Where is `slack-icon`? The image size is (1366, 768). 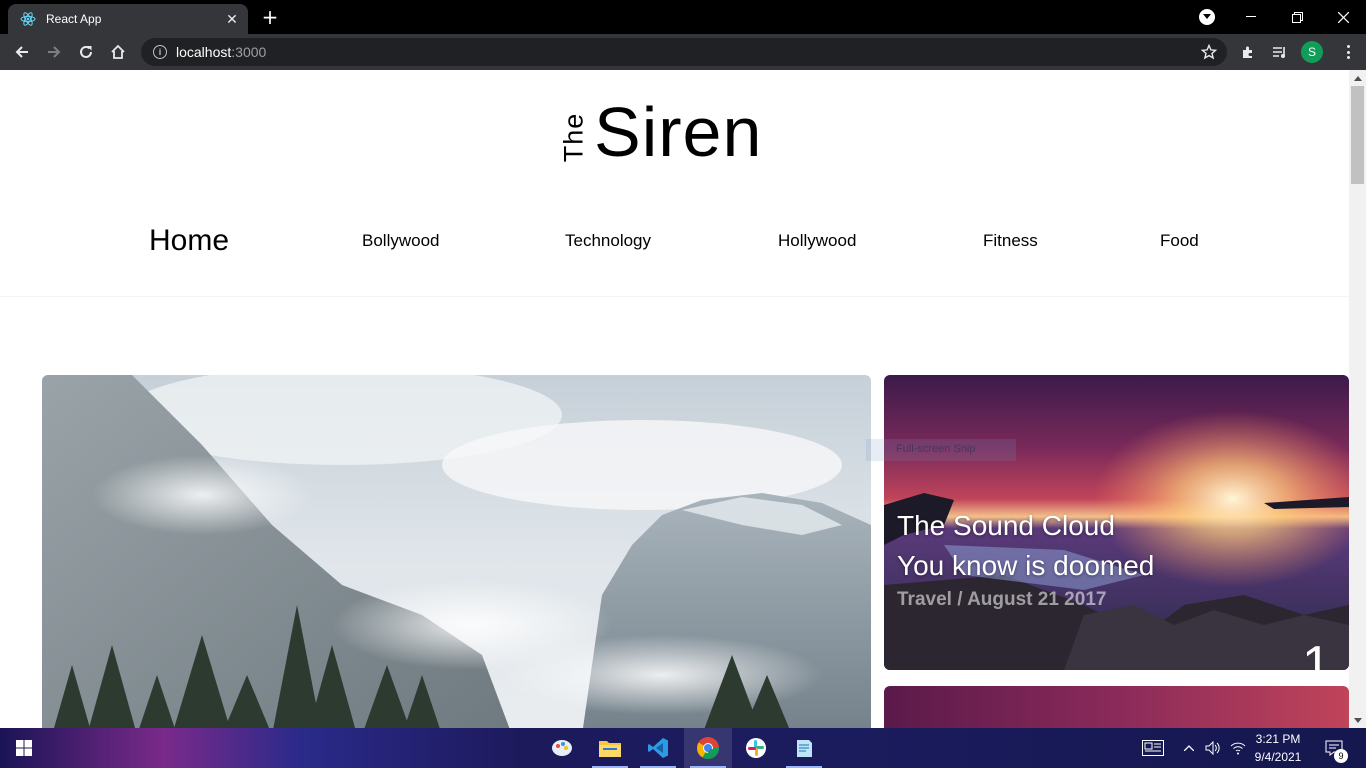 slack-icon is located at coordinates (756, 748).